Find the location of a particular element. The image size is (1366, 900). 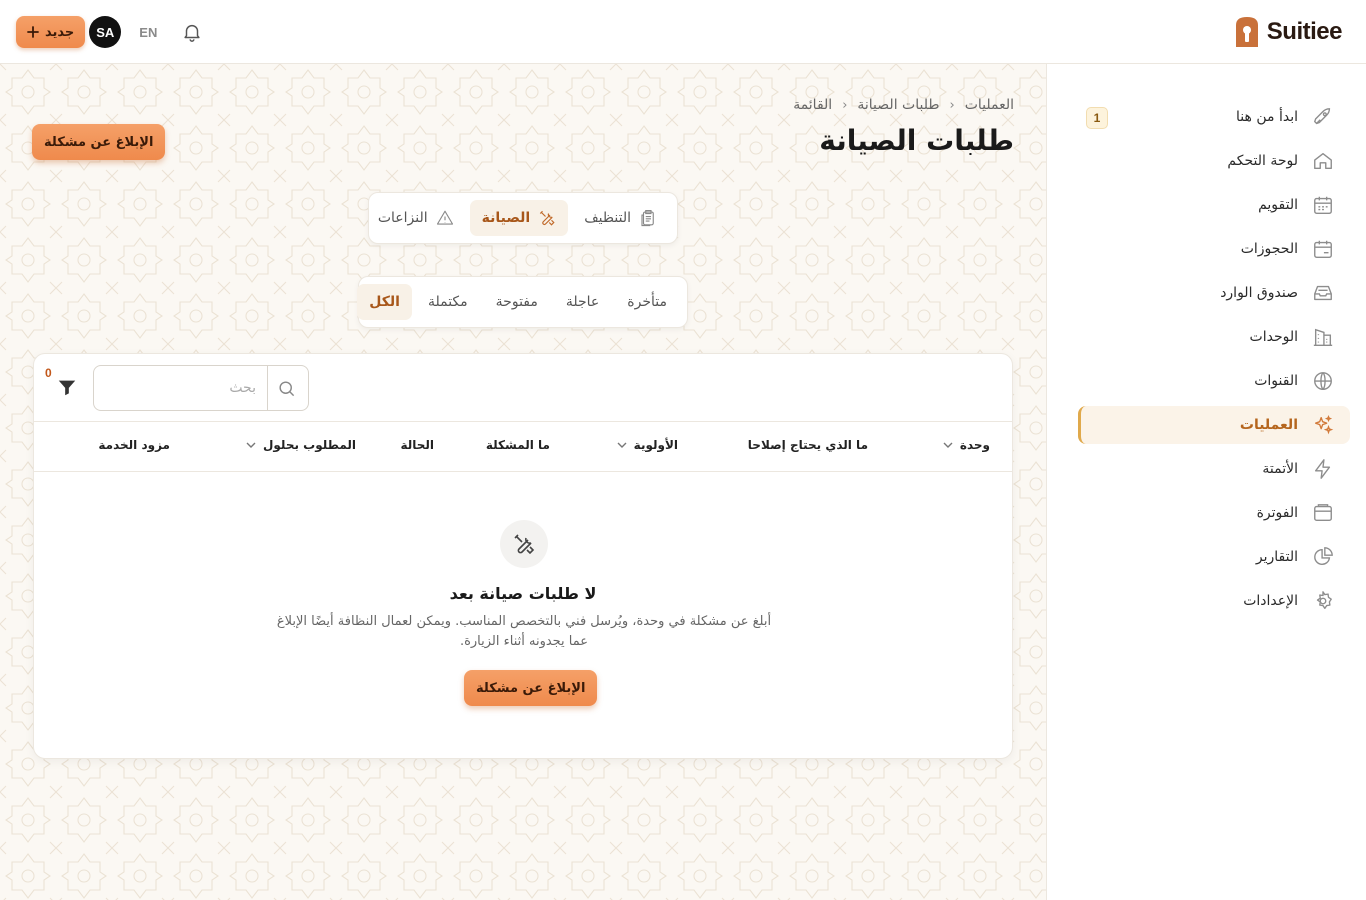

brand-logo: Suitiee is located at coordinates (1288, 32).